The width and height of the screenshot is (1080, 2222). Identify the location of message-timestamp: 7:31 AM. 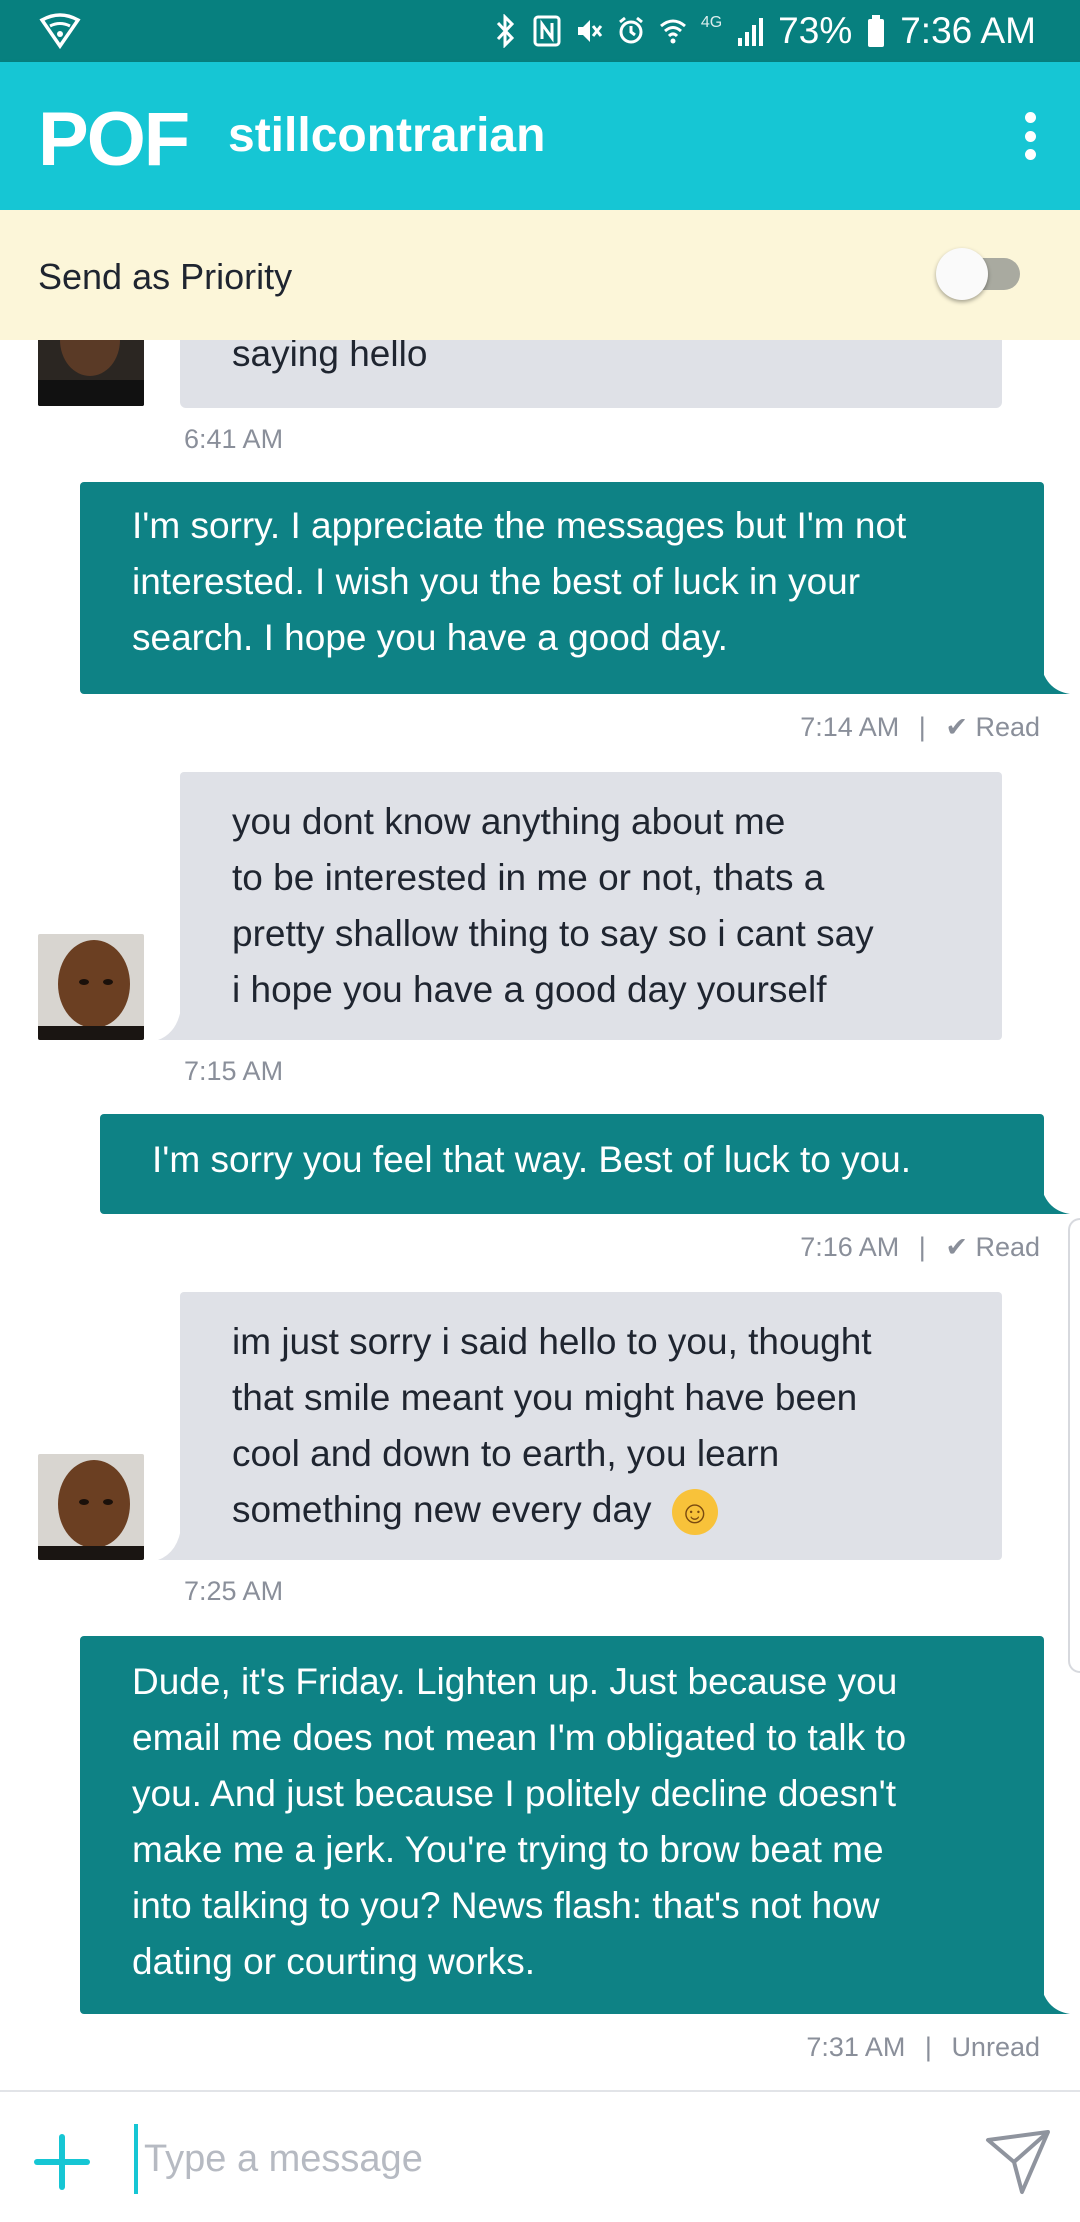
(856, 2047).